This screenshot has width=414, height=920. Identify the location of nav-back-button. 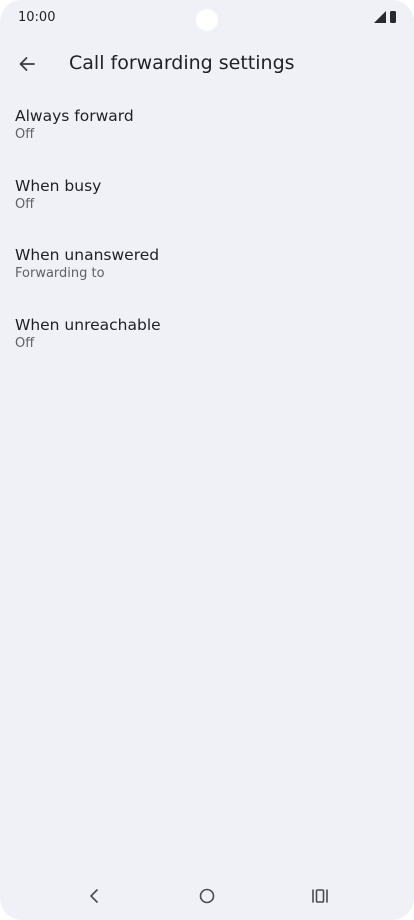
(94, 896).